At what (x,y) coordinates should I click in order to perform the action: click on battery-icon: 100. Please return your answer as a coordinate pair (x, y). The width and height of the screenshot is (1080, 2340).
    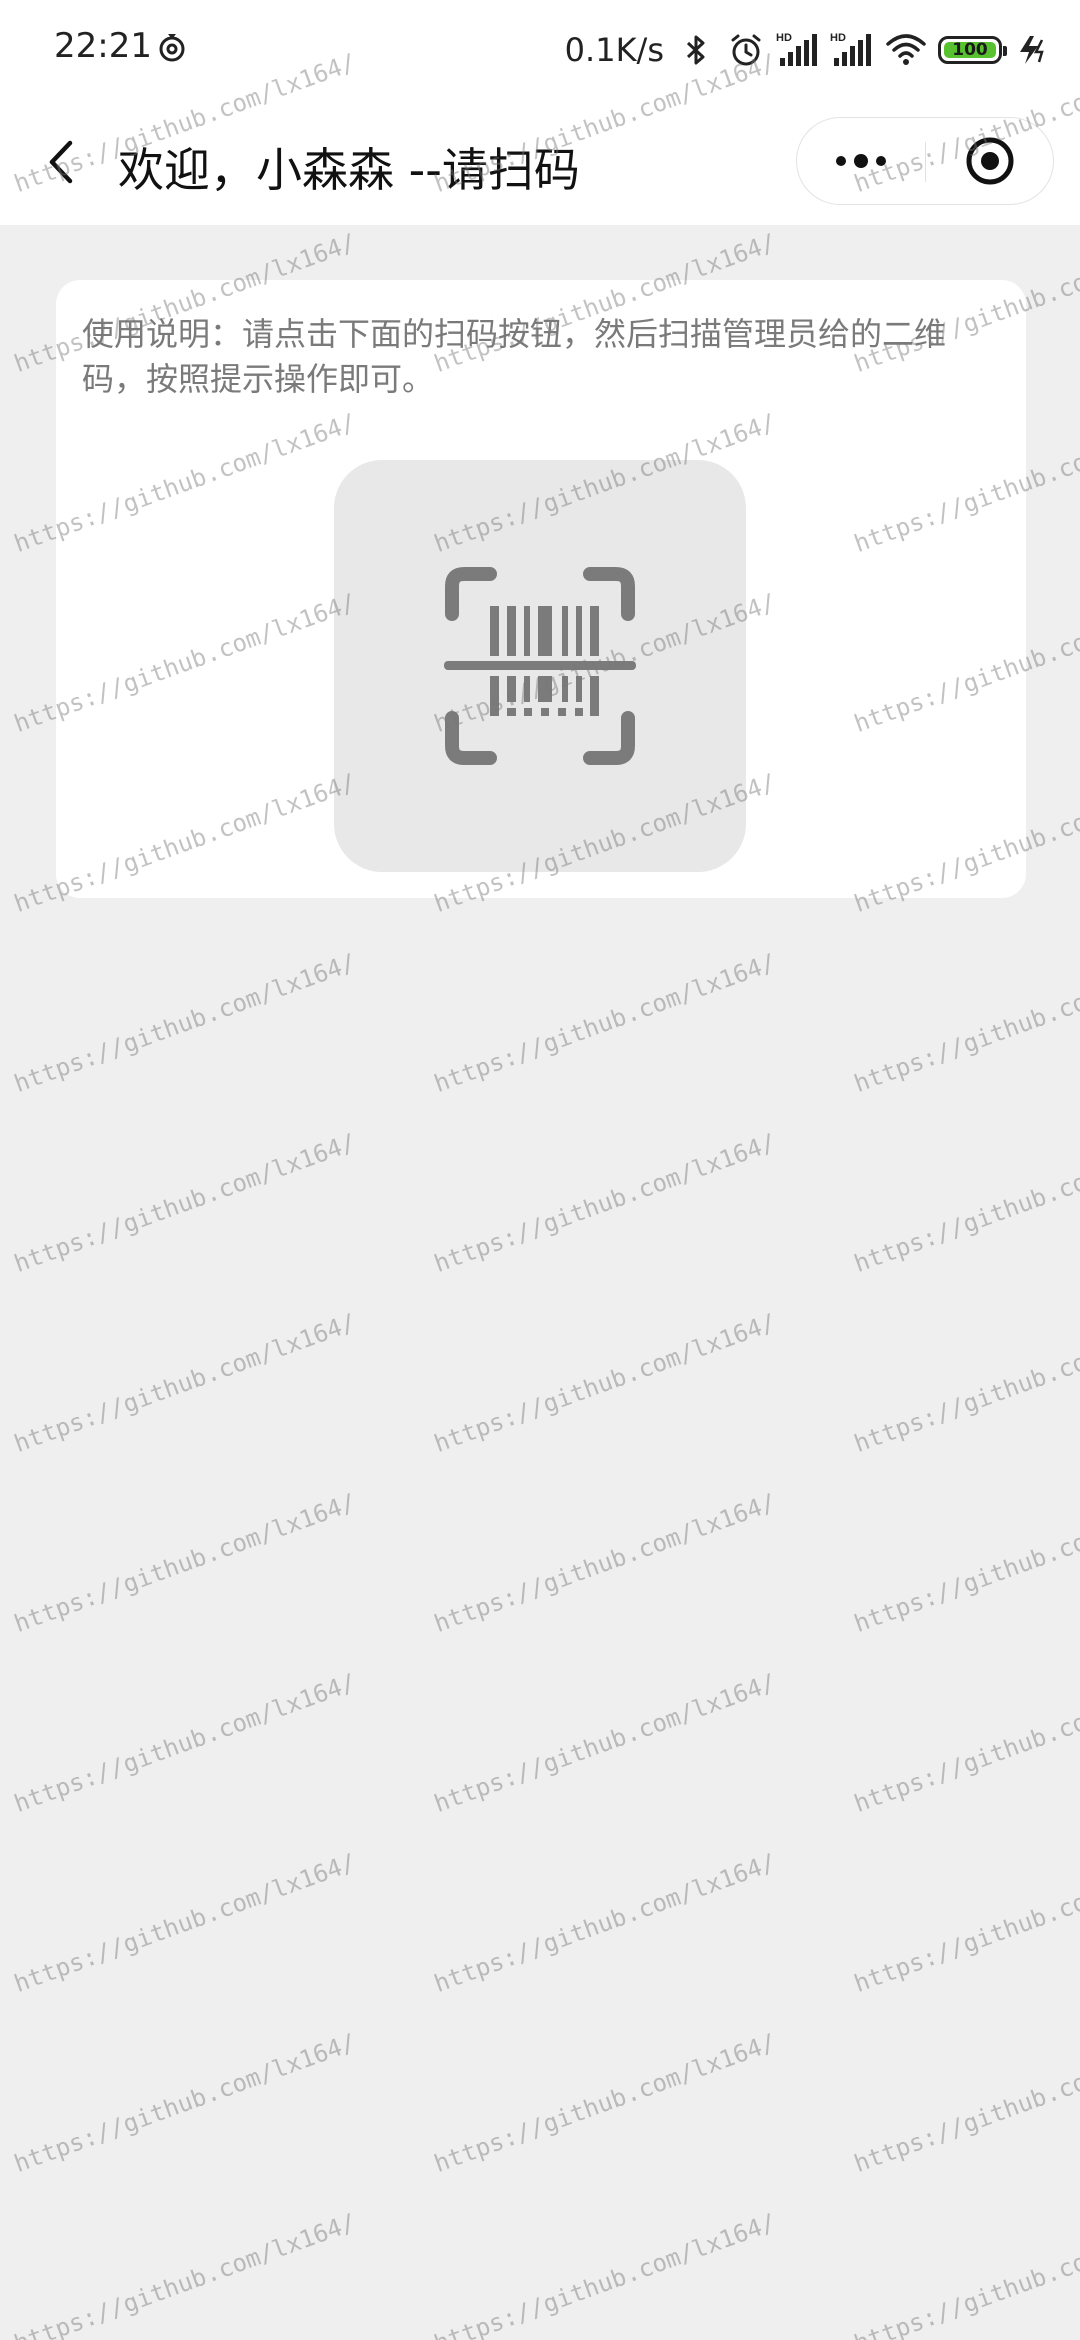
    Looking at the image, I should click on (972, 50).